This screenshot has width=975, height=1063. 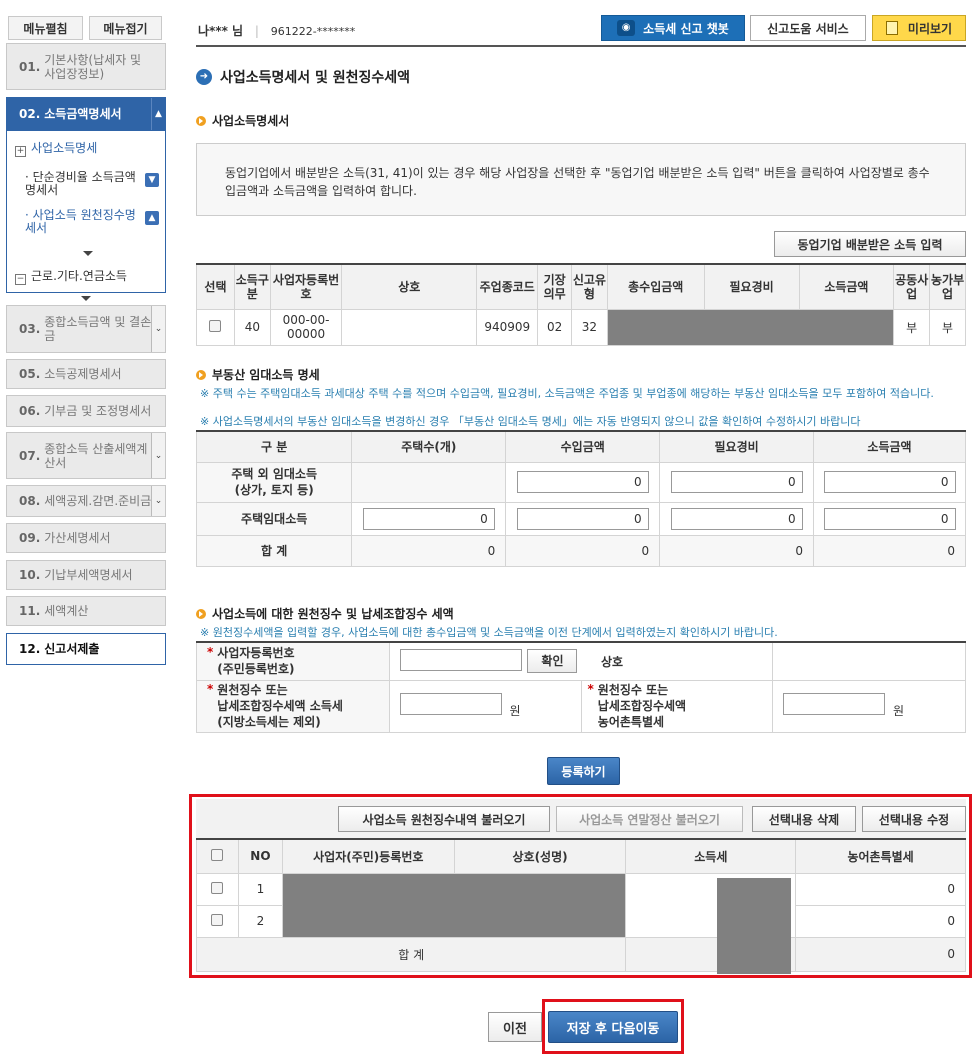 I want to click on reg-no-input, so click(x=460, y=659).